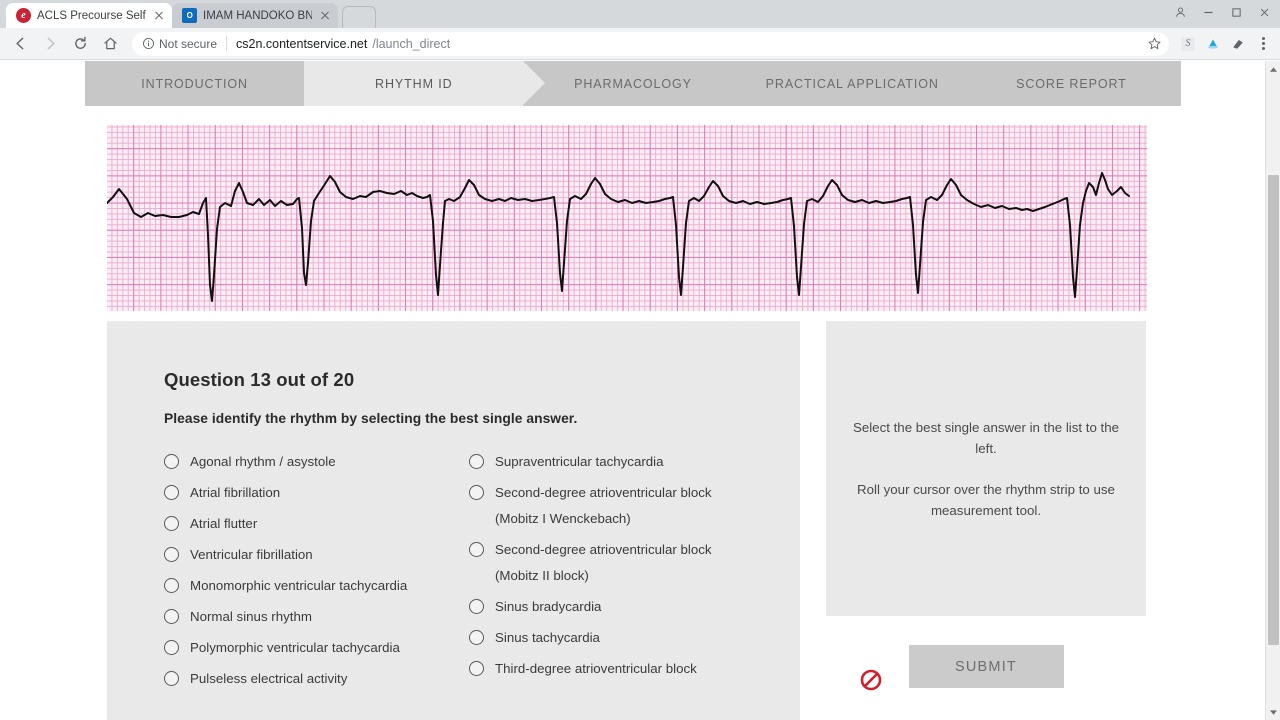 The height and width of the screenshot is (720, 1280). I want to click on scroll-down-icon, so click(1273, 712).